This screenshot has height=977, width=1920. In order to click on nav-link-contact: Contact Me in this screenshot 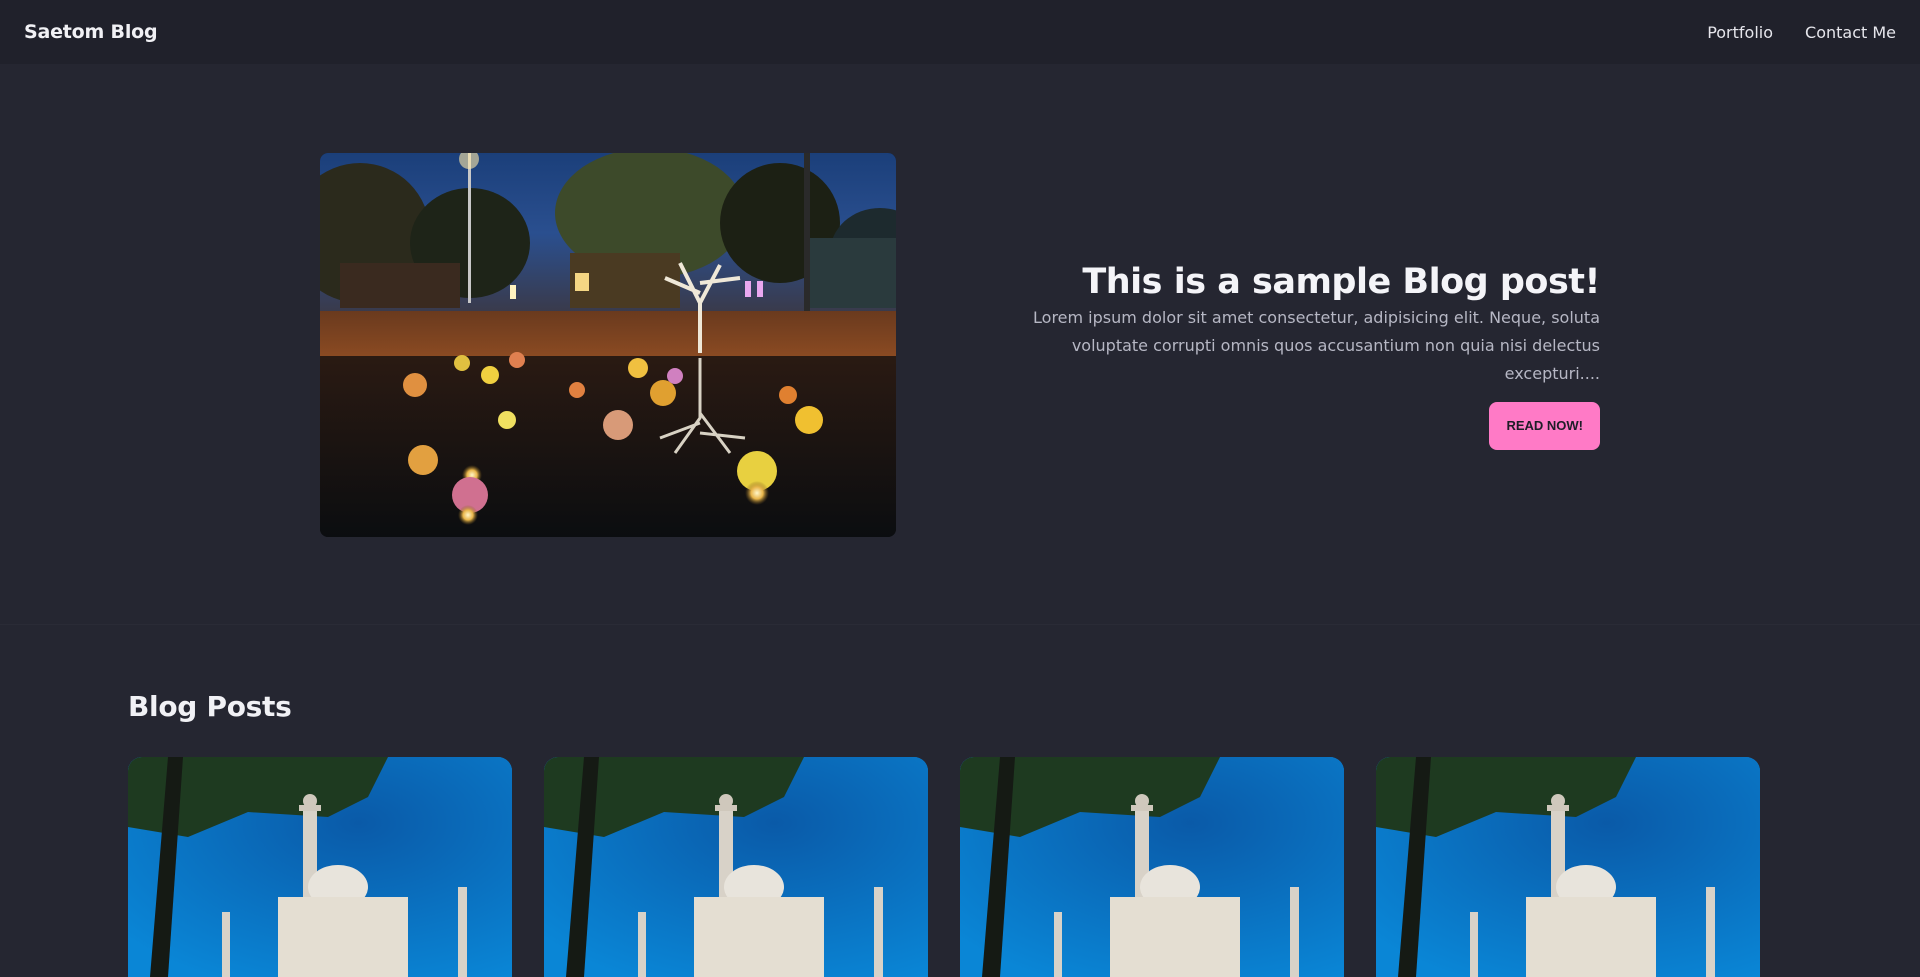, I will do `click(1850, 32)`.